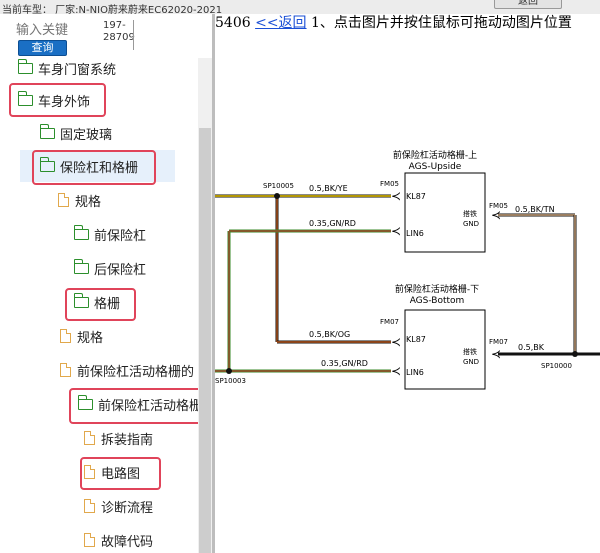 The image size is (600, 553). Describe the element at coordinates (471, 224) in the screenshot. I see `pin-gnd-upper: GND` at that location.